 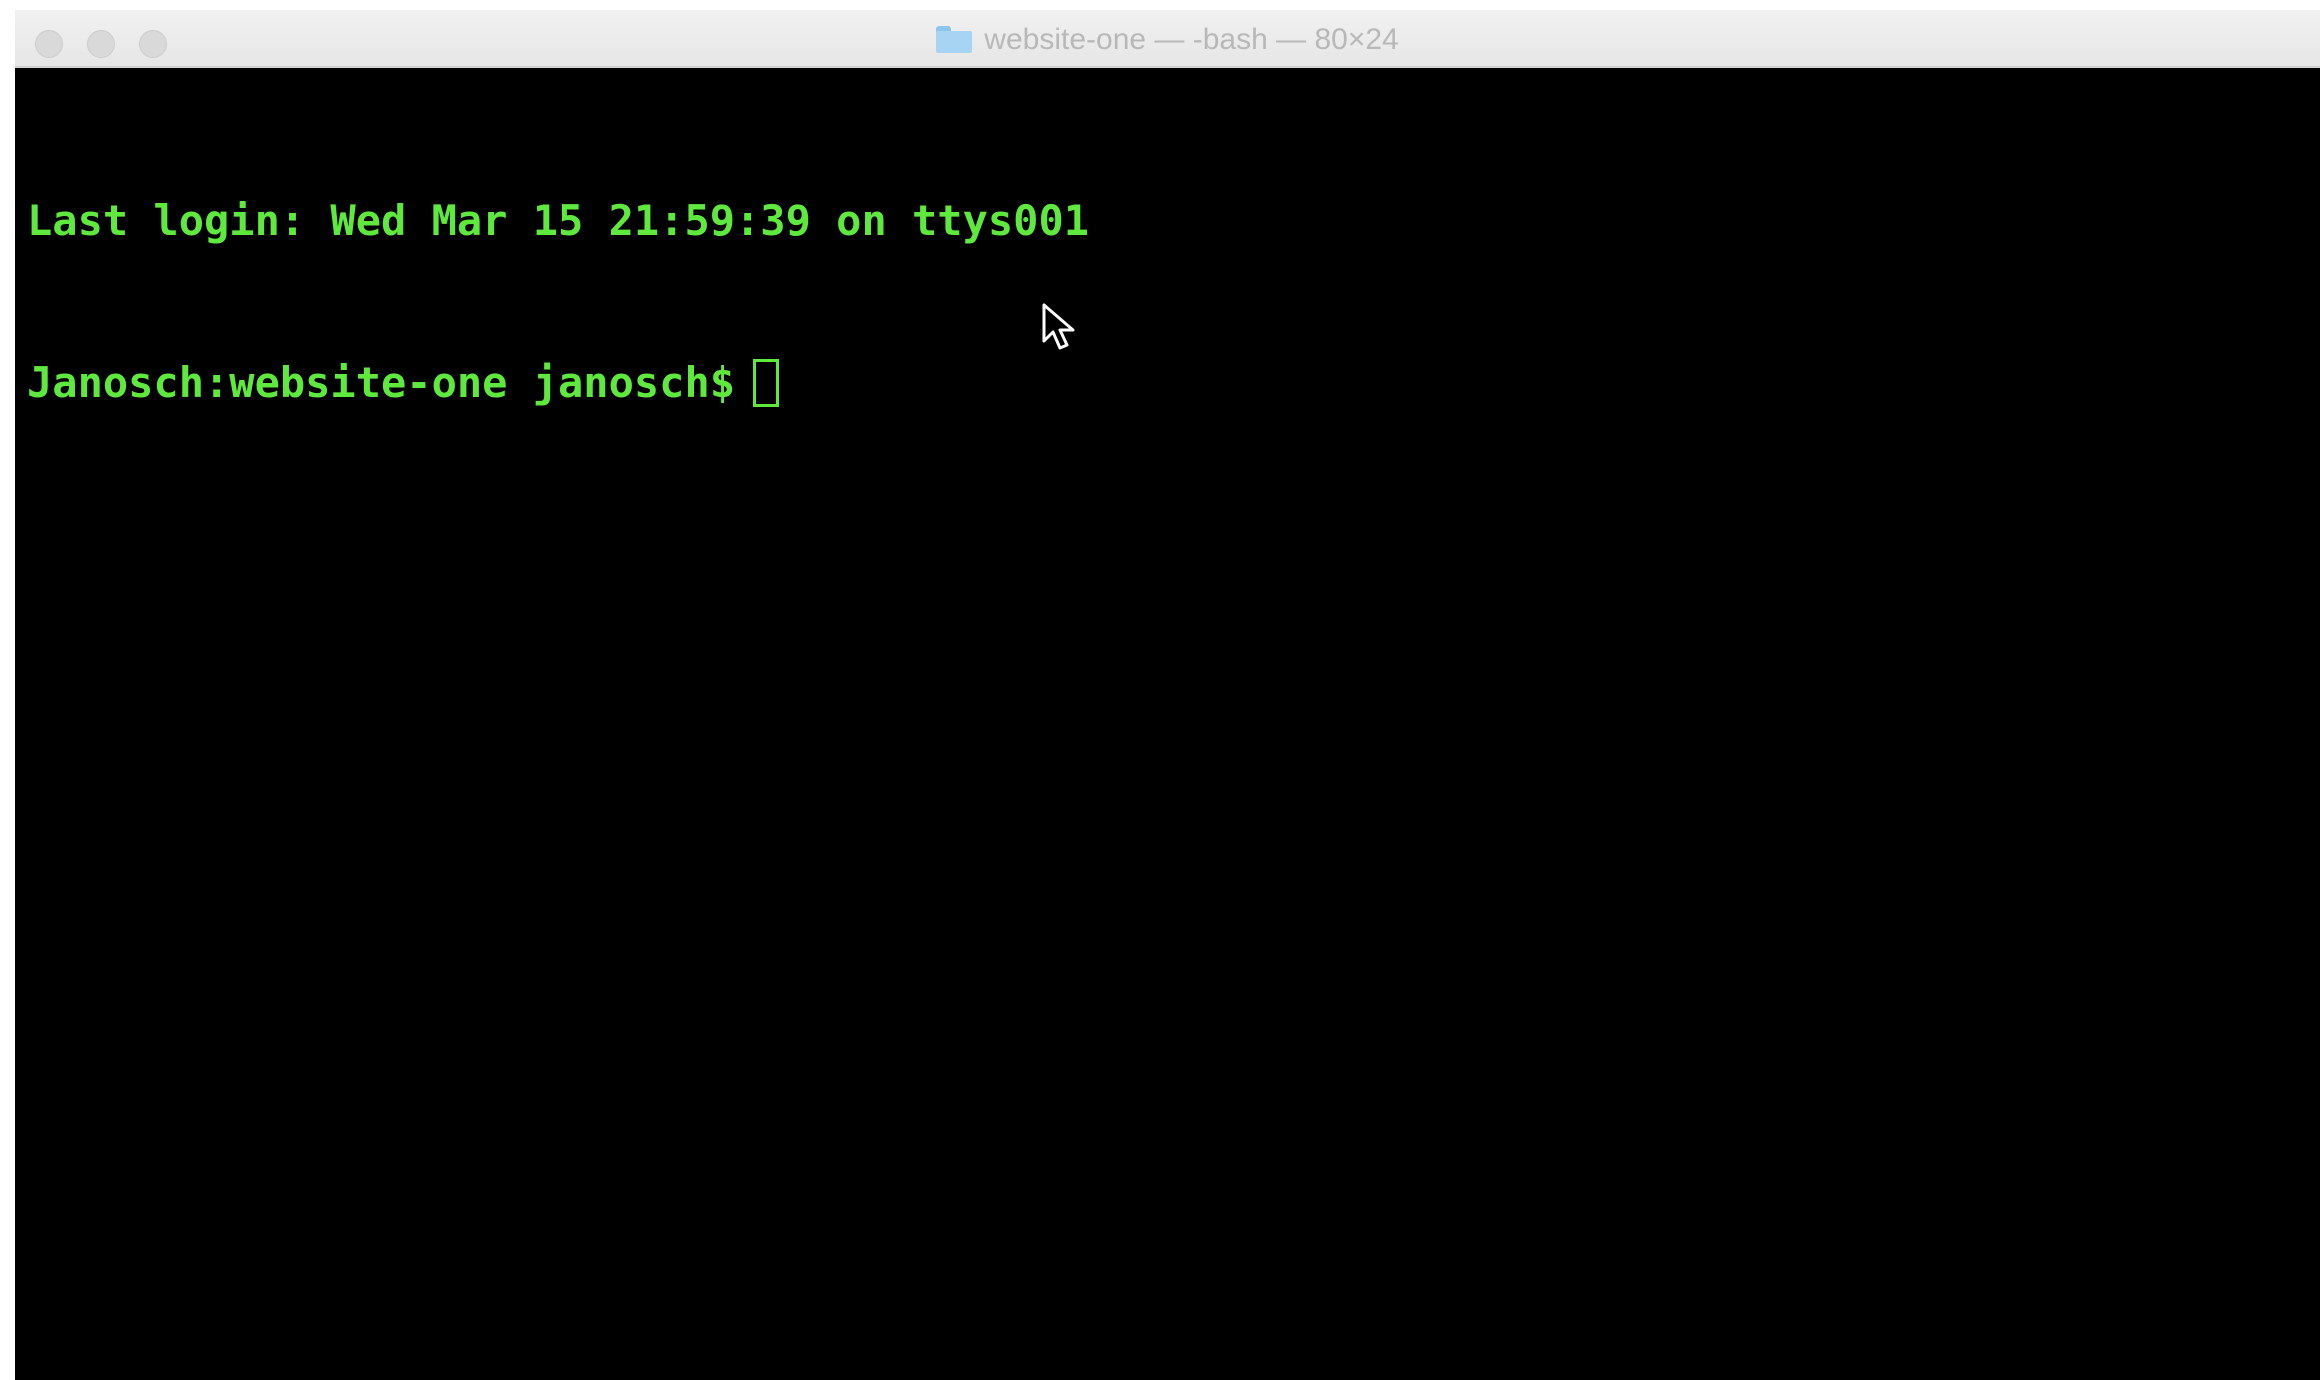 I want to click on title-bar: website-one — -bash — 80×24, so click(x=1167, y=39).